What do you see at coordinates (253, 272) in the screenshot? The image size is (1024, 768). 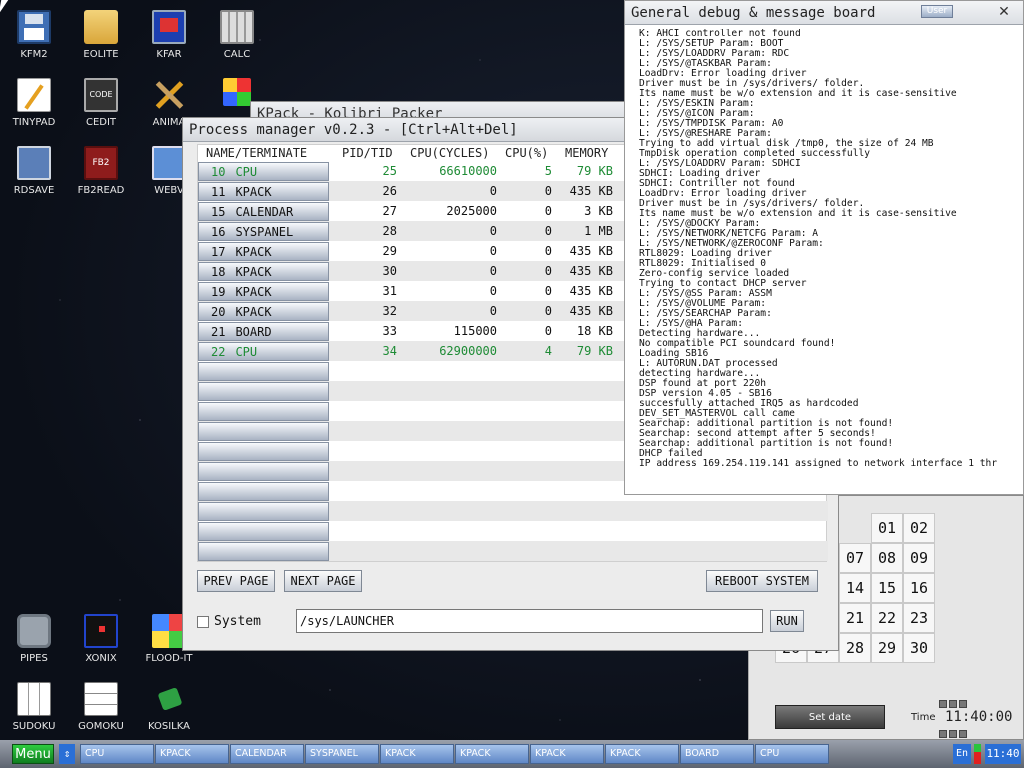 I see `process-name: KPACK` at bounding box center [253, 272].